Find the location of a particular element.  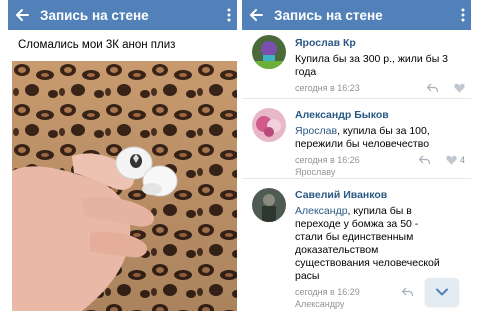

post-text: Сломались мои 3К анон плиз is located at coordinates (97, 45).